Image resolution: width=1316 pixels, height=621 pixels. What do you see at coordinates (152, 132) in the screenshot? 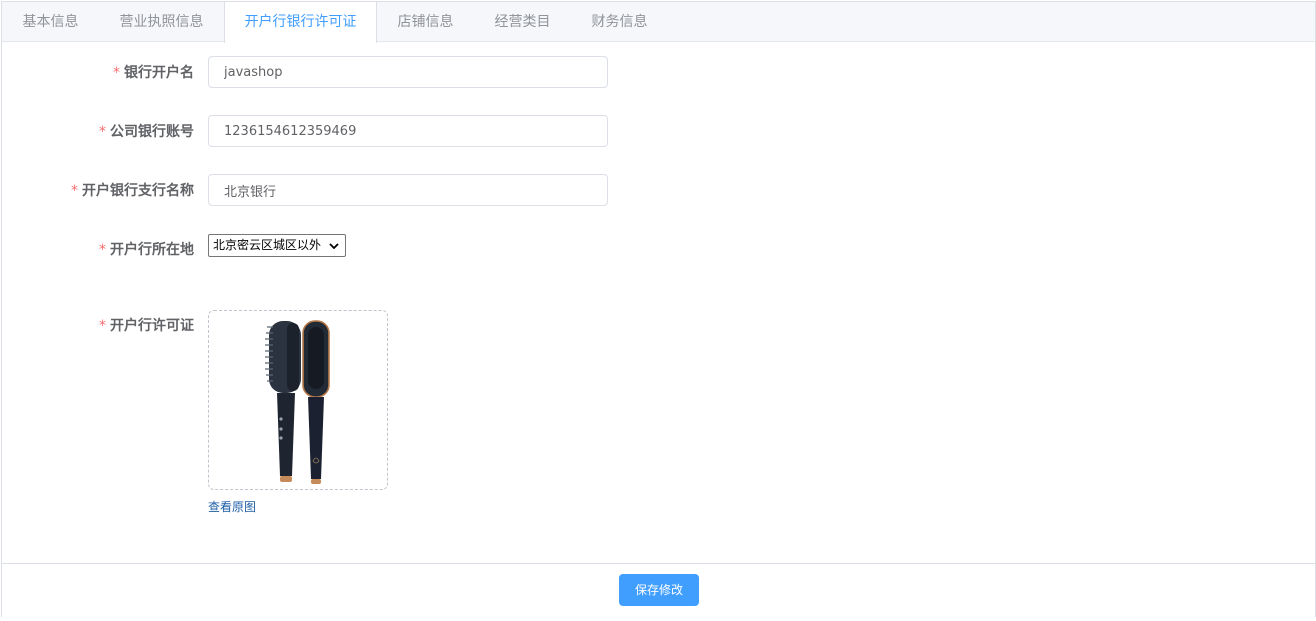
I see `account-number-label-text: 公司银行账号` at bounding box center [152, 132].